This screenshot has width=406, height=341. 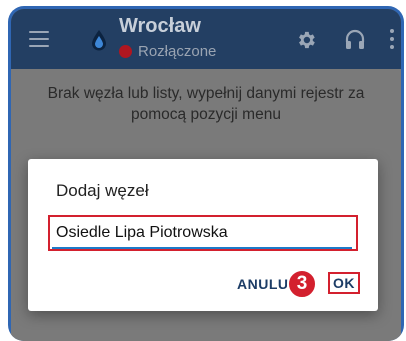 I want to click on ok-button: OK, so click(x=344, y=283).